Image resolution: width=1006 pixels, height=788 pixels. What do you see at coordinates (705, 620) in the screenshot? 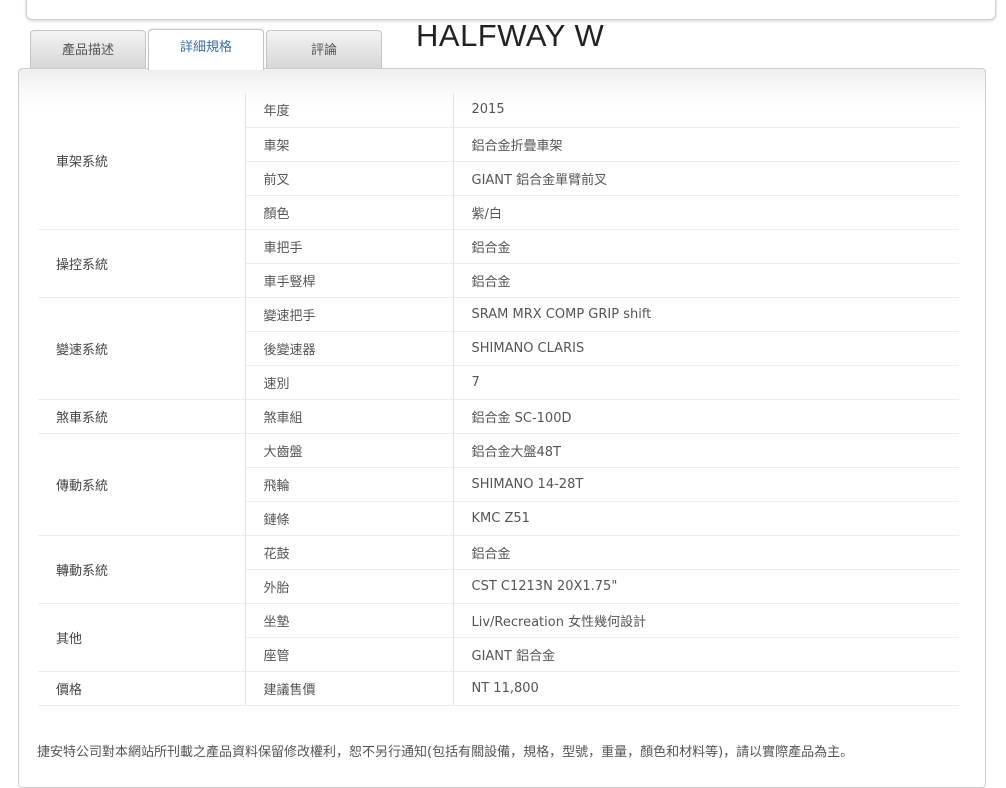
I see `spec-value: Liv/Recreation 女性幾何設計` at bounding box center [705, 620].